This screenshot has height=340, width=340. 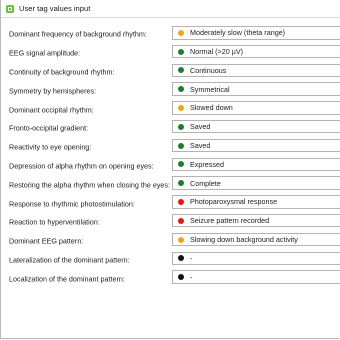 What do you see at coordinates (10, 8) in the screenshot?
I see `app-icon` at bounding box center [10, 8].